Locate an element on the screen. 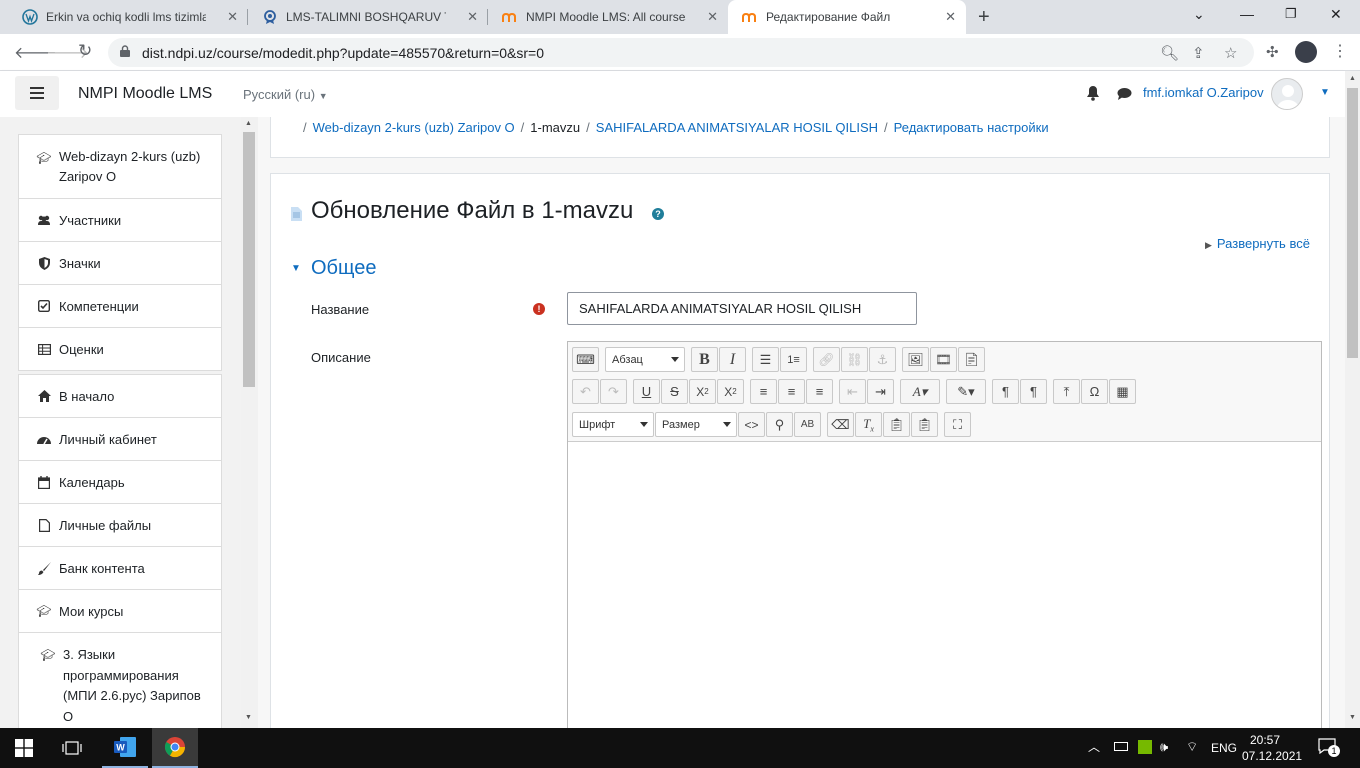 The width and height of the screenshot is (1360, 768). manage-files-button: 📄︎ is located at coordinates (971, 359).